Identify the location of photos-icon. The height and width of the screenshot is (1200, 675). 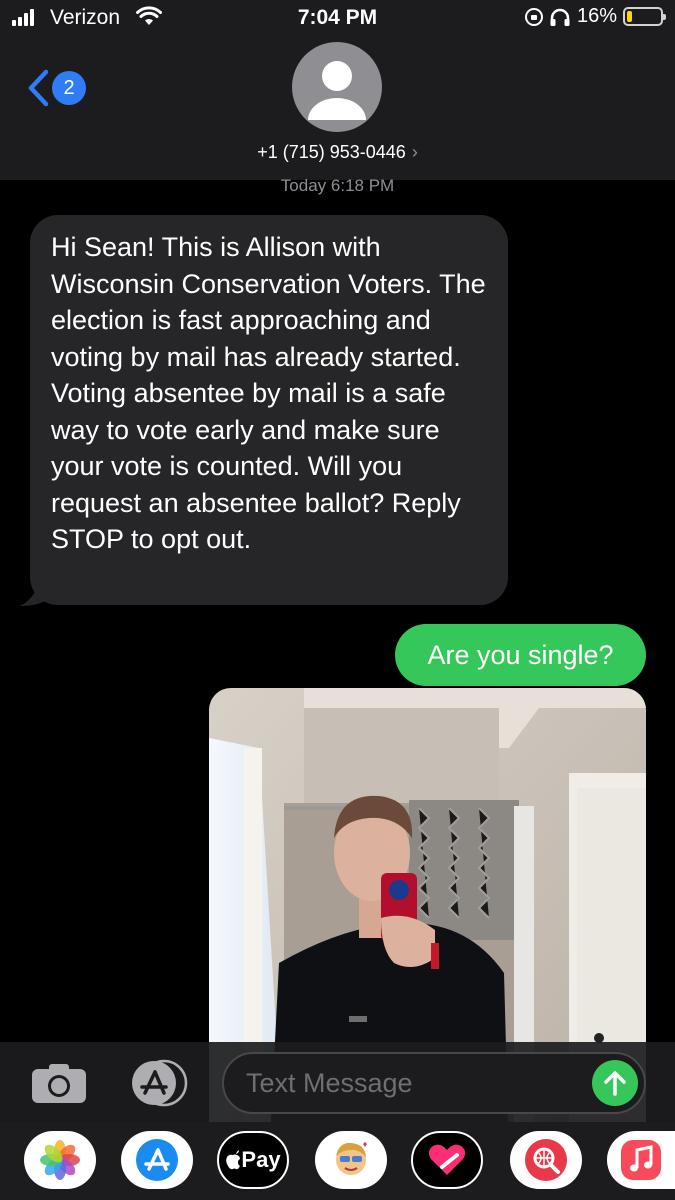
(60, 1160).